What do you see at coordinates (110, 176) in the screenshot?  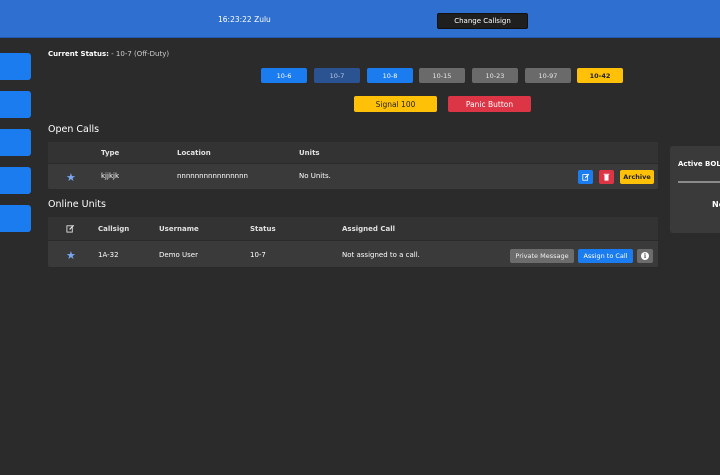 I see `call-type: kjjkjk` at bounding box center [110, 176].